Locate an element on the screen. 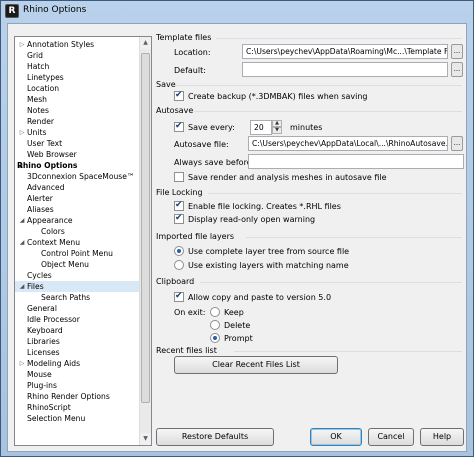 The image size is (474, 457). tree-item: Render is located at coordinates (77, 121).